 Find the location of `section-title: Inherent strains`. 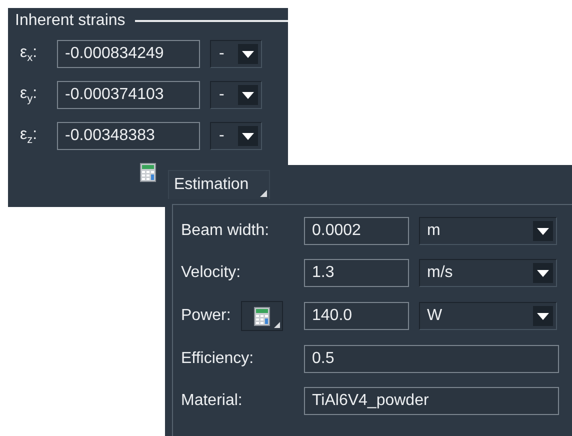

section-title: Inherent strains is located at coordinates (70, 21).